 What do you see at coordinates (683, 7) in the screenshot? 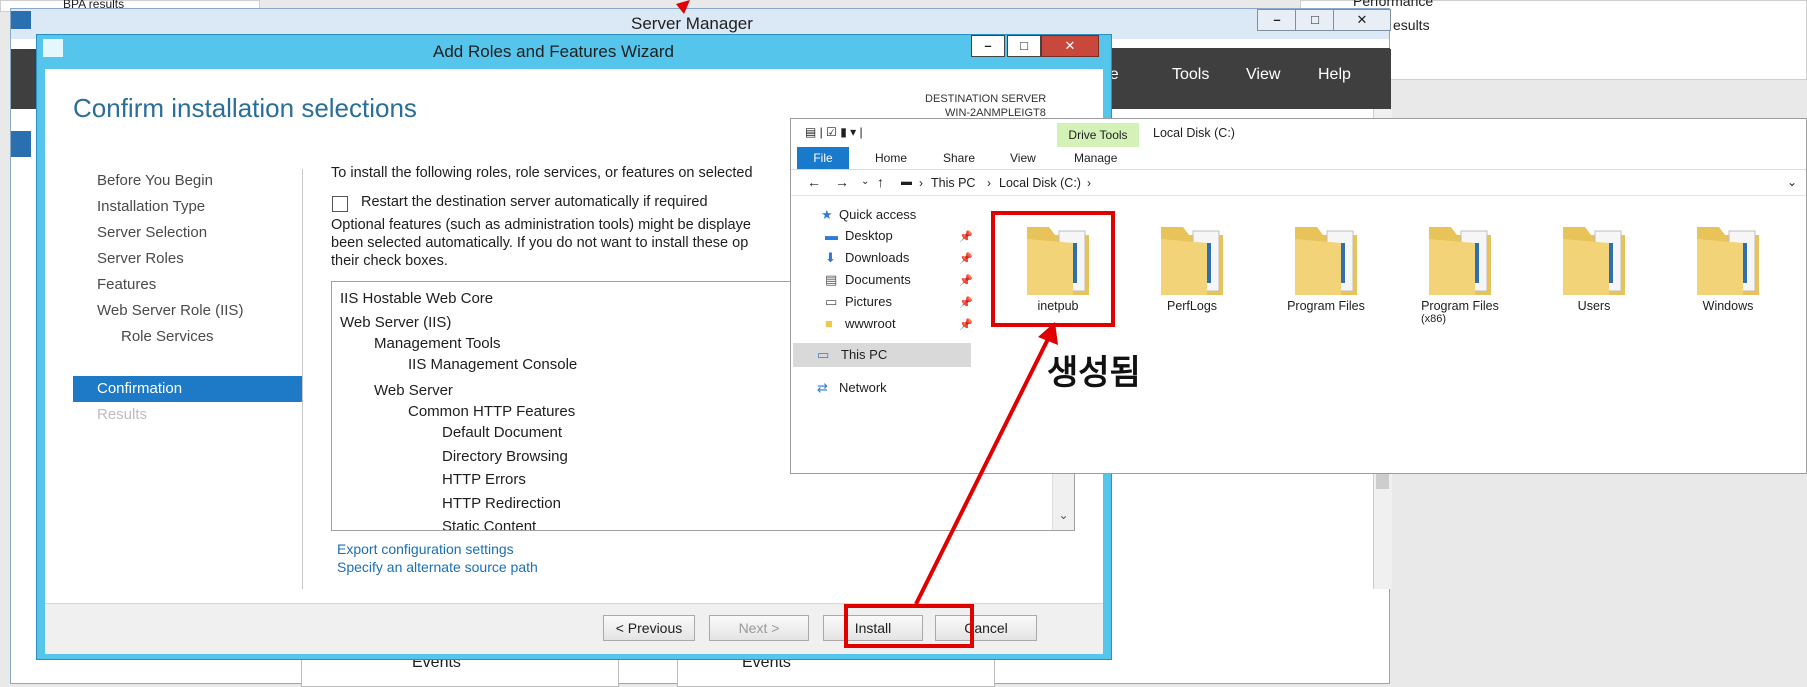
I see `top-arrow-fragment-icon` at bounding box center [683, 7].